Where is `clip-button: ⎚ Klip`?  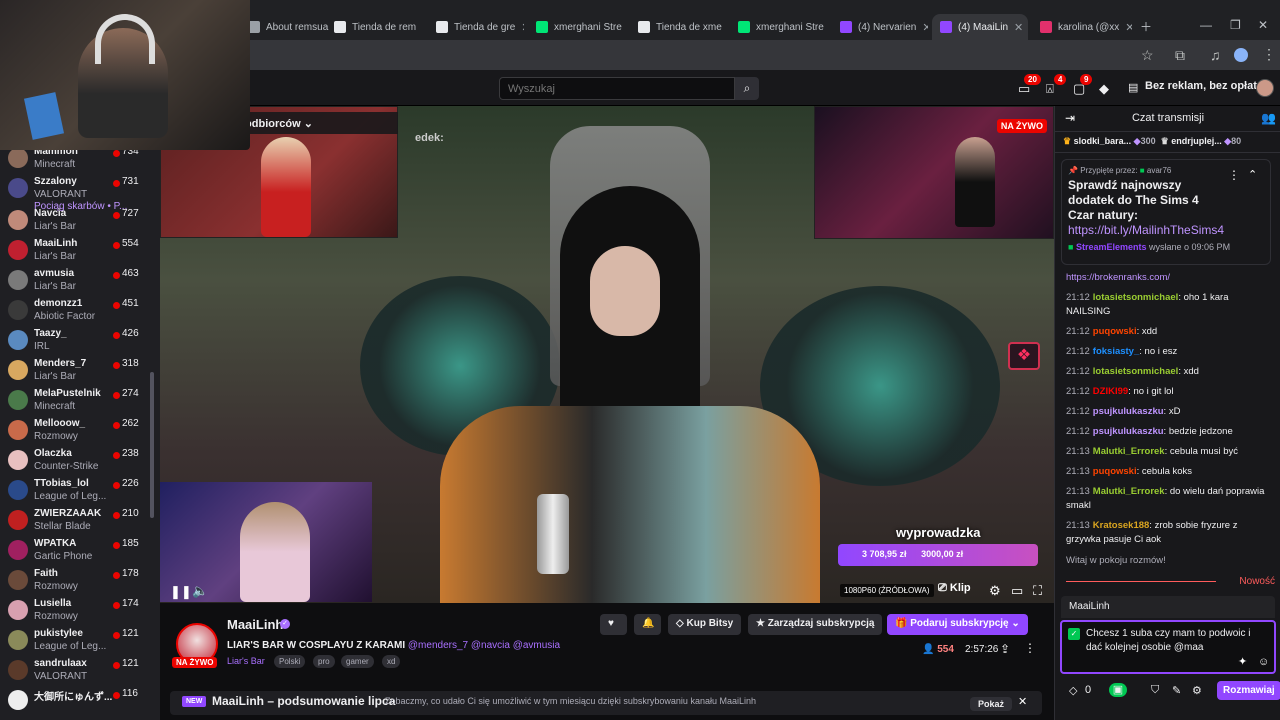
clip-button: ⎚ Klip is located at coordinates (954, 588).